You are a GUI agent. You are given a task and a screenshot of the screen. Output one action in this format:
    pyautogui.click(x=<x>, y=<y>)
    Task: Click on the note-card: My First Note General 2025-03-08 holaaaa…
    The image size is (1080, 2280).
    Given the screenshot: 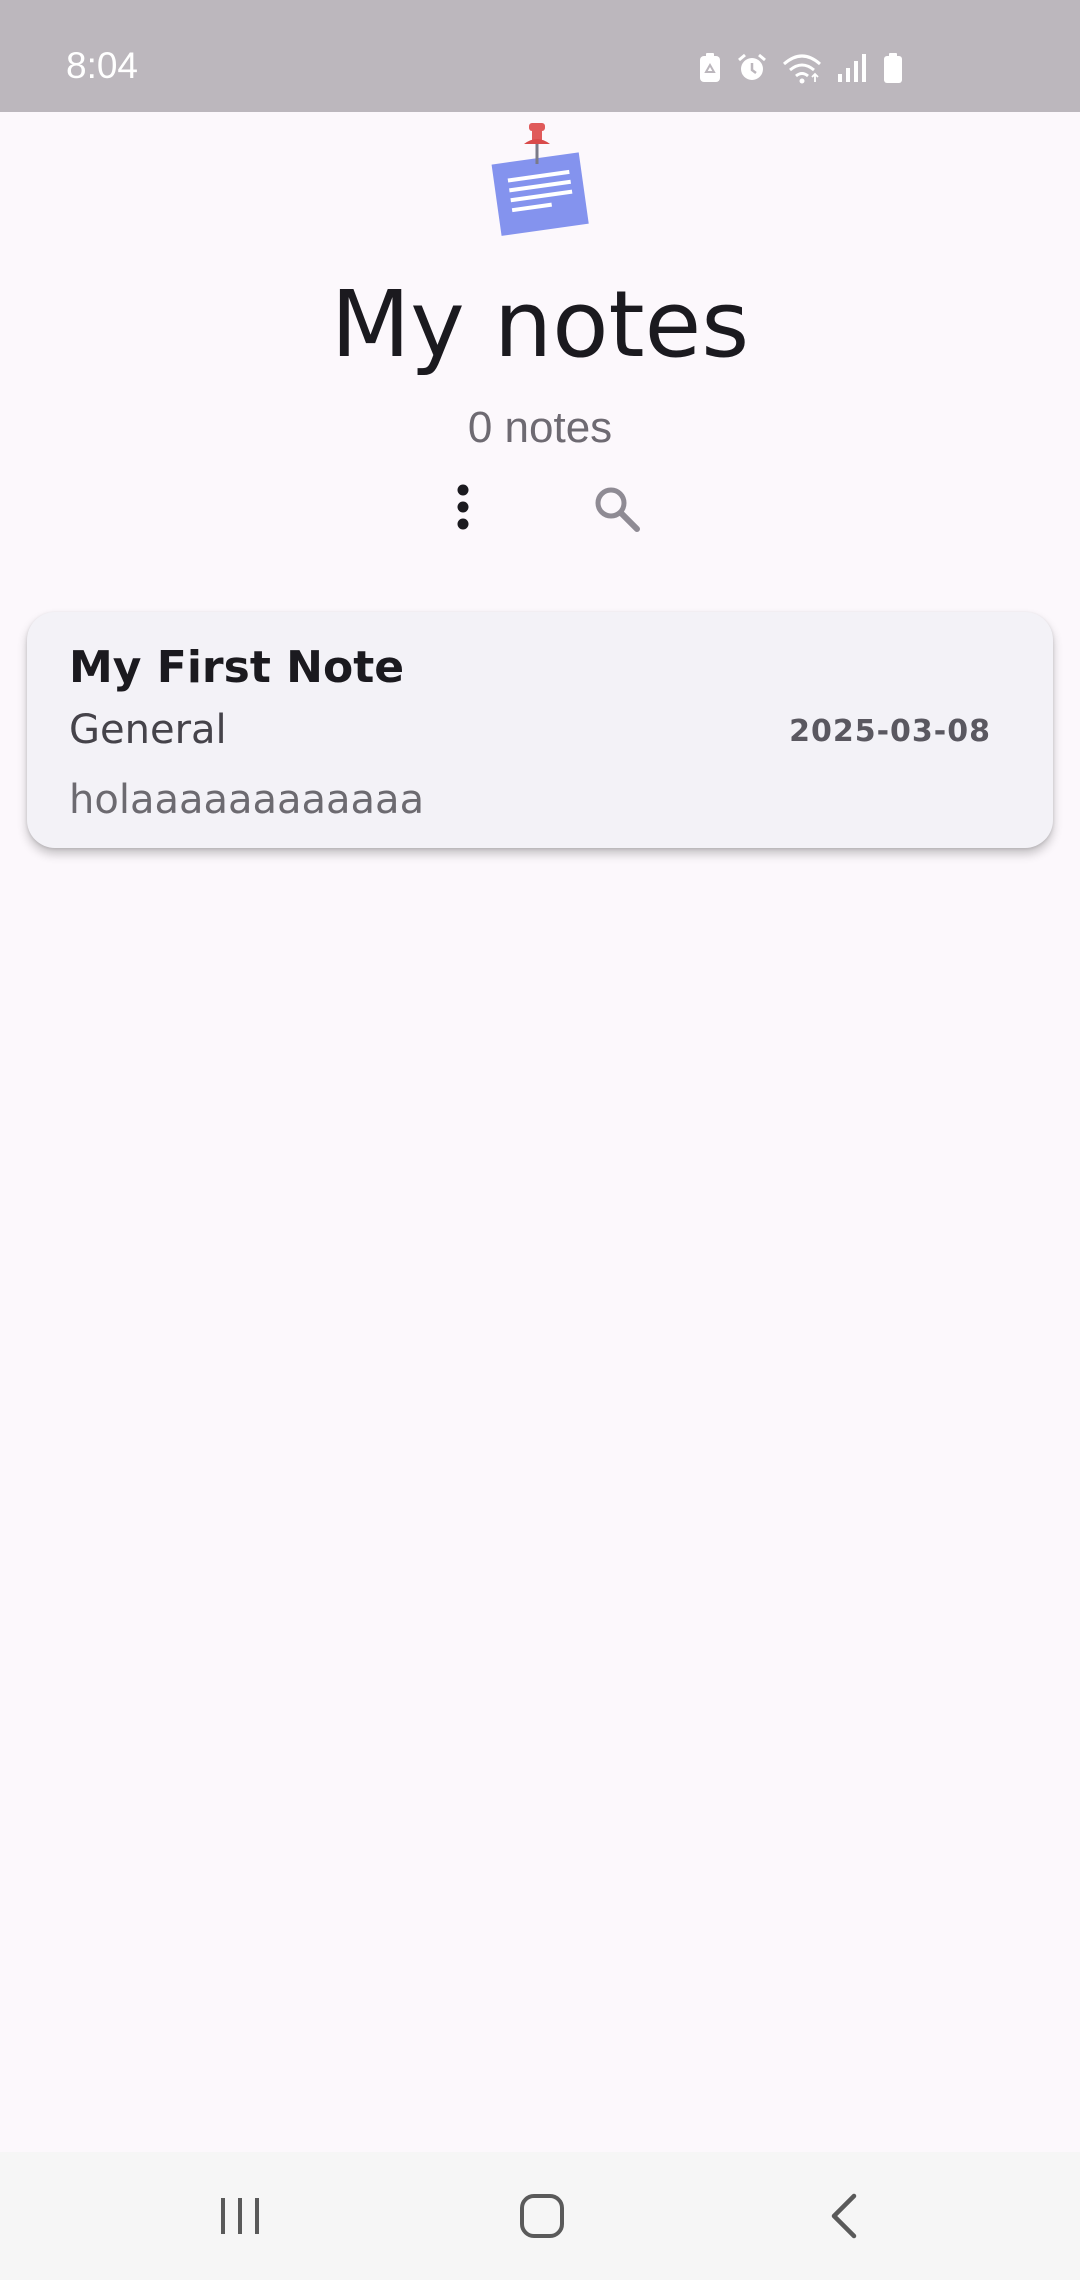 What is the action you would take?
    pyautogui.click(x=540, y=730)
    